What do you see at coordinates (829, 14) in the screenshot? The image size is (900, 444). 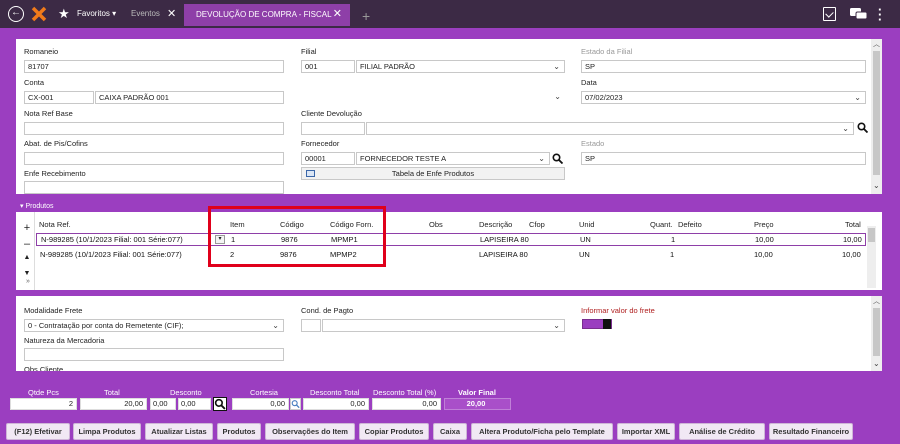 I see `clipboard-icon` at bounding box center [829, 14].